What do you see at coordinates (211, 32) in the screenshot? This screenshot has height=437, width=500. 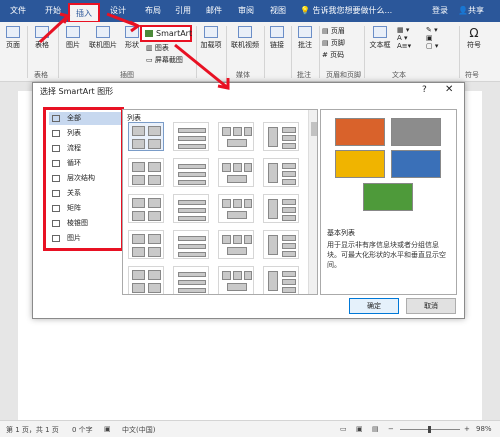 I see `addins-icon` at bounding box center [211, 32].